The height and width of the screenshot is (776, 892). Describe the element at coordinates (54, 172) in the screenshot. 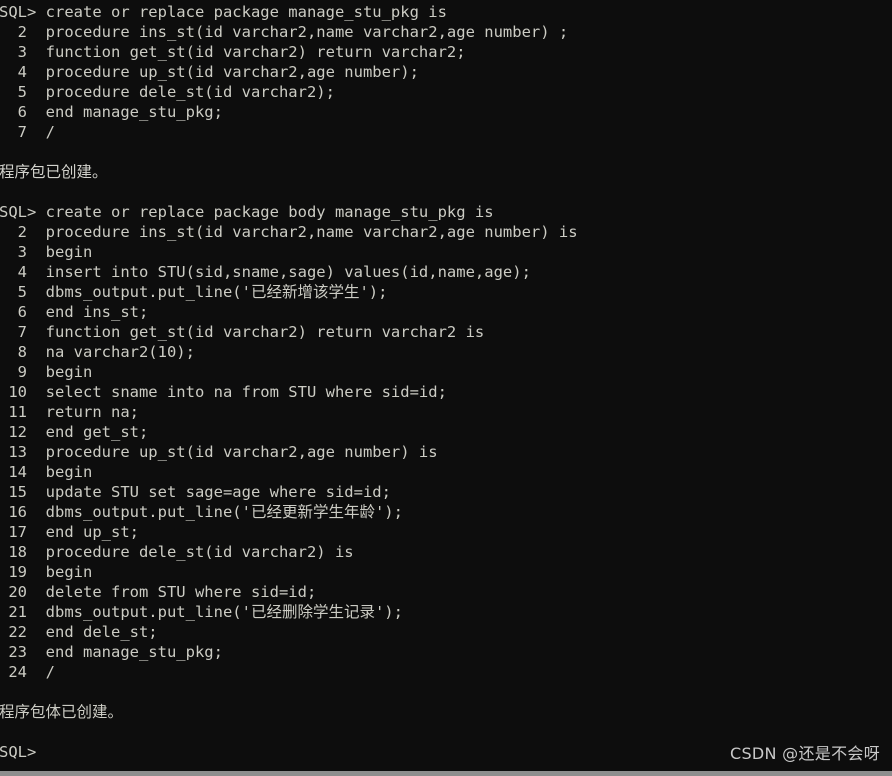

I see `terminal-line: 程序包已创建。` at that location.